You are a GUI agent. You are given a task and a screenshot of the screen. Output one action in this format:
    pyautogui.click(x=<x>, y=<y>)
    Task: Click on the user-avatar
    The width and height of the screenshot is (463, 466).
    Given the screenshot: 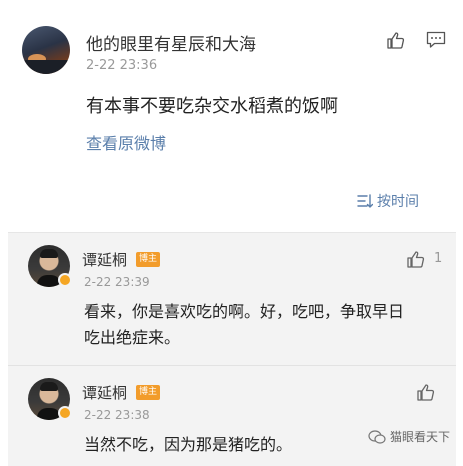 What is the action you would take?
    pyautogui.click(x=46, y=50)
    